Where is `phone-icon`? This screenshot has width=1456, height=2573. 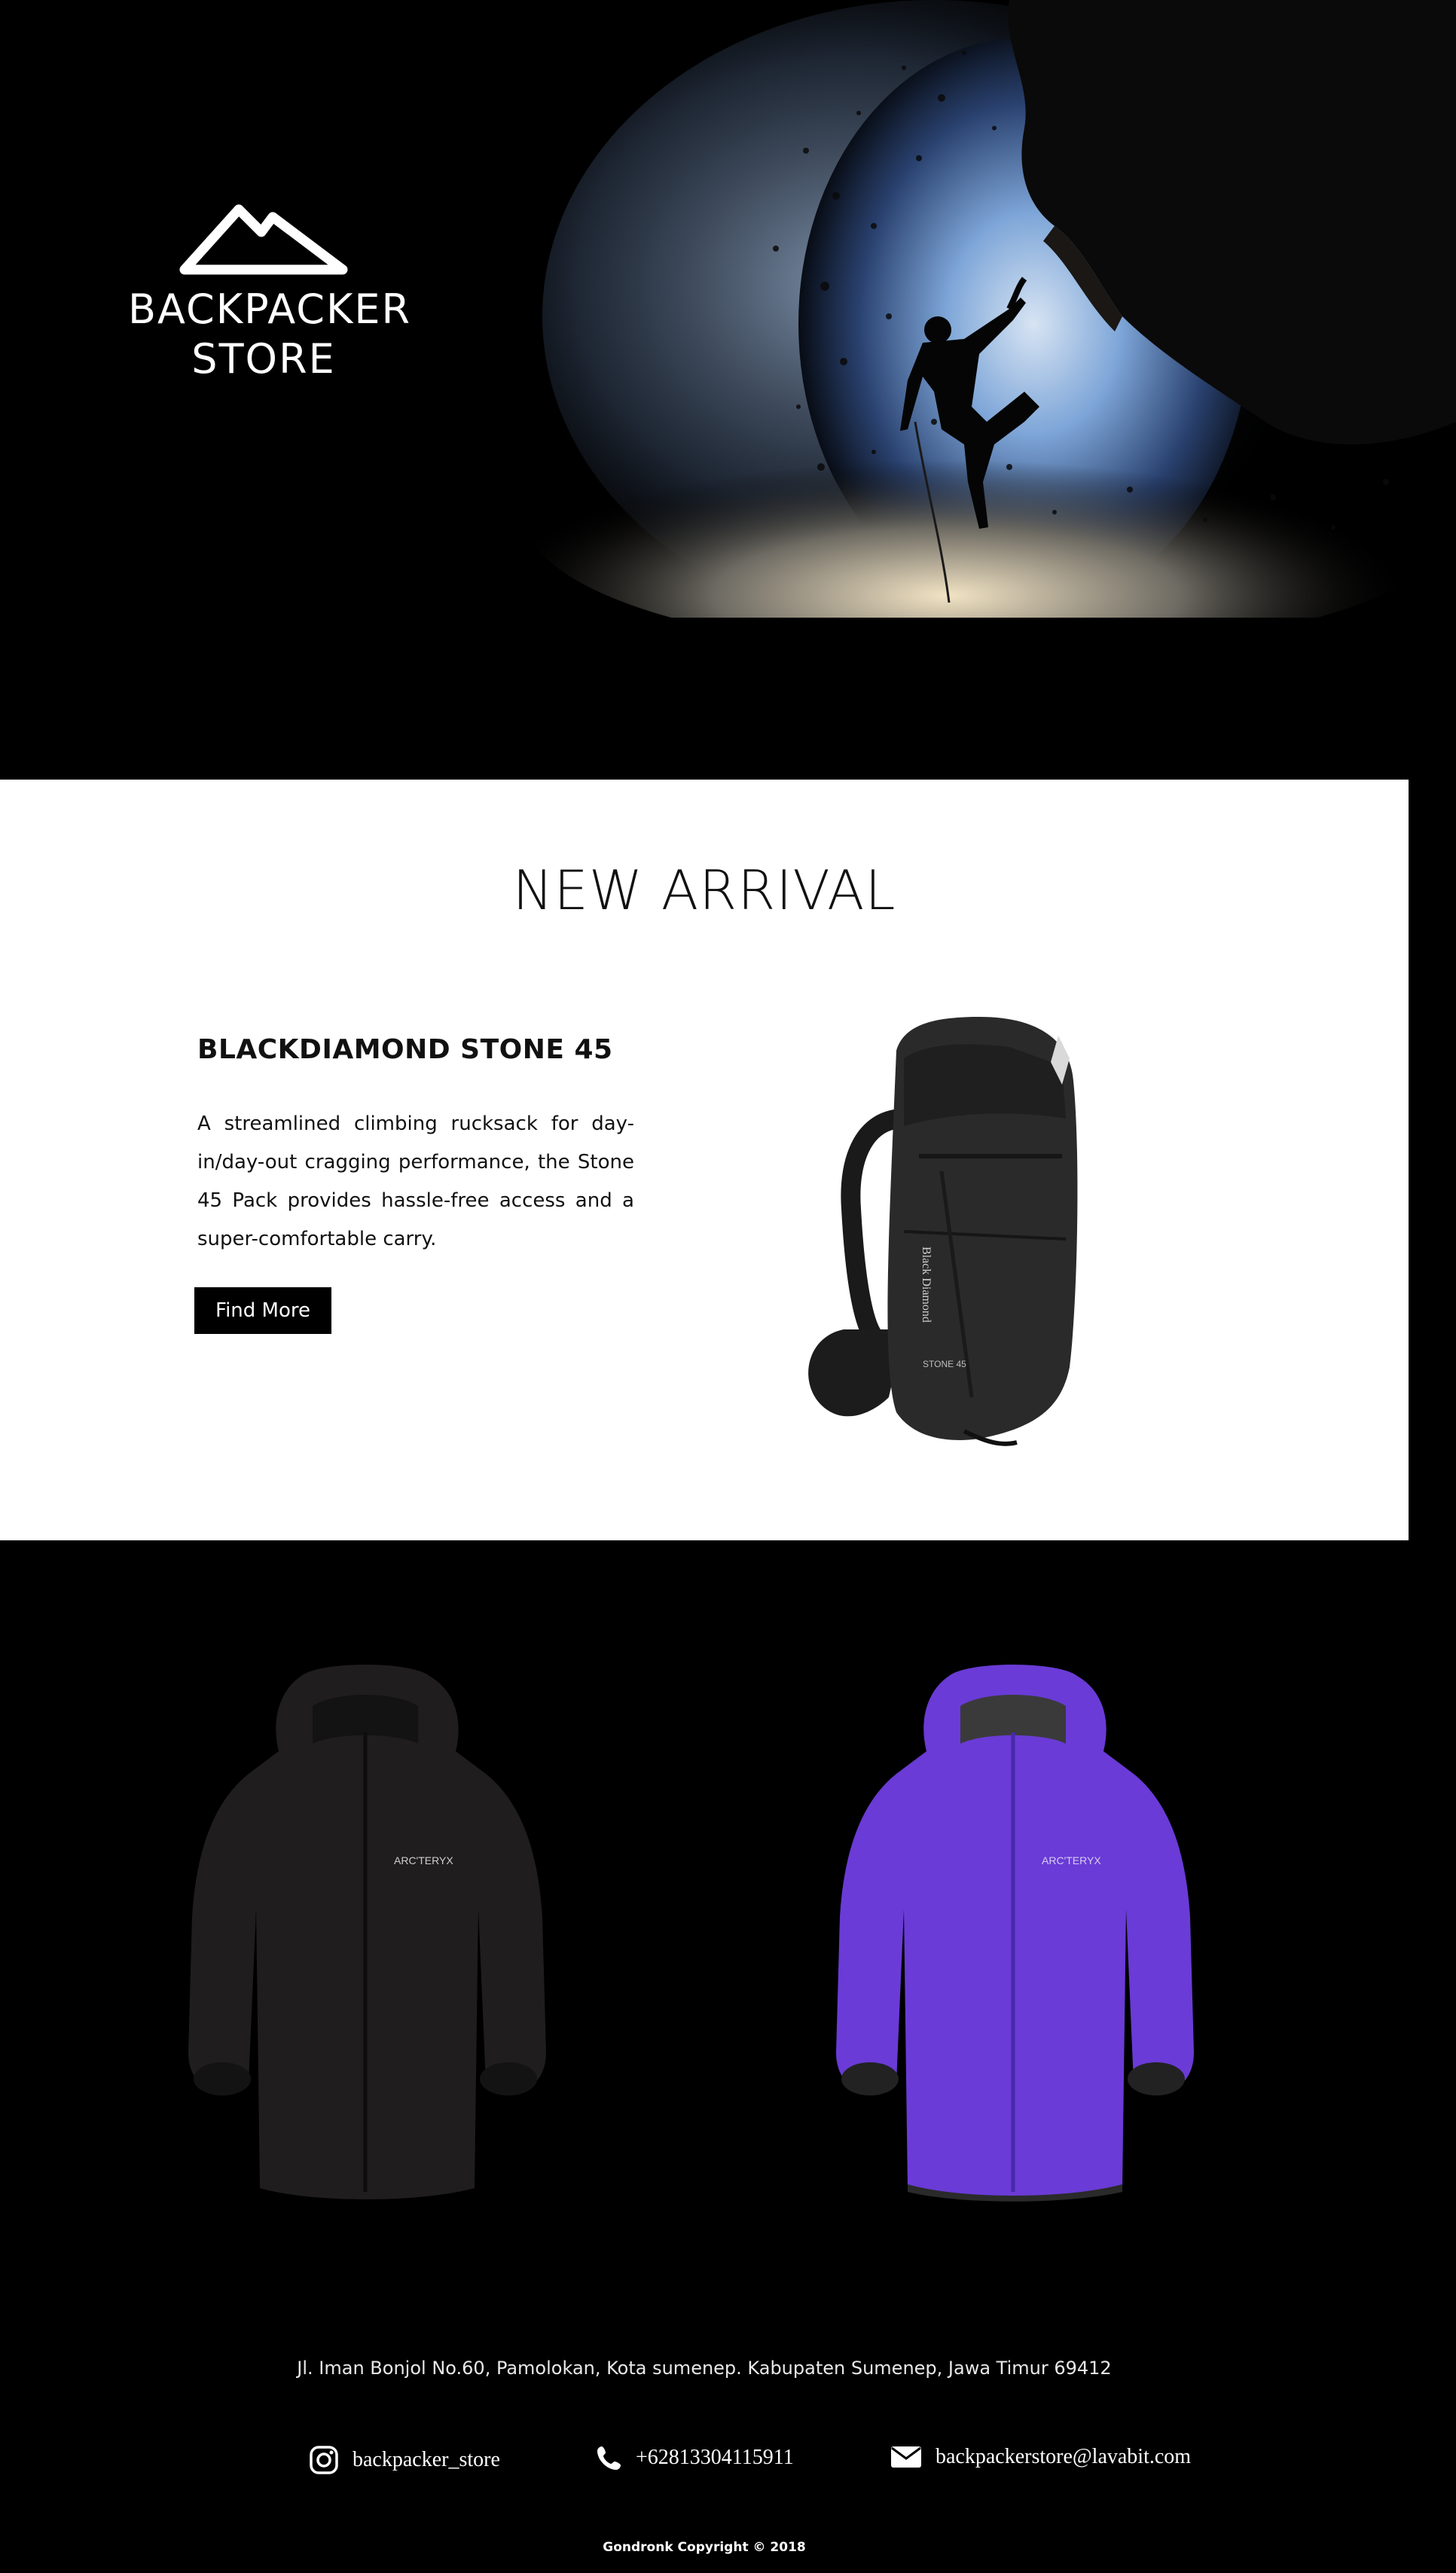
phone-icon is located at coordinates (609, 2458).